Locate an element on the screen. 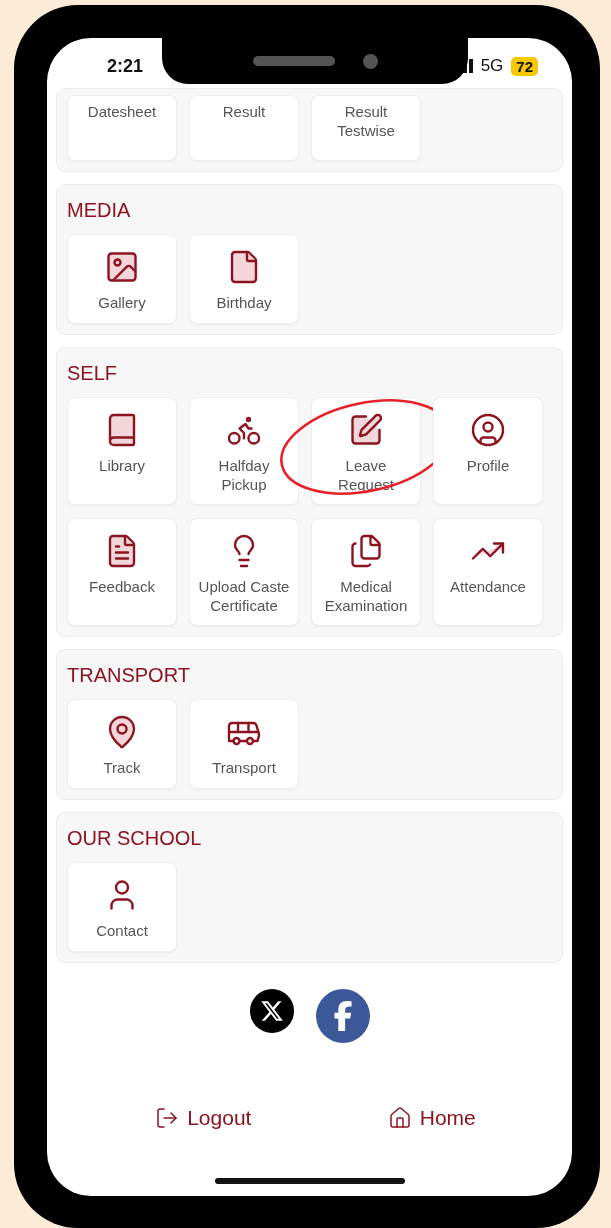  menu-tile: Medical Examination is located at coordinates (366, 572).